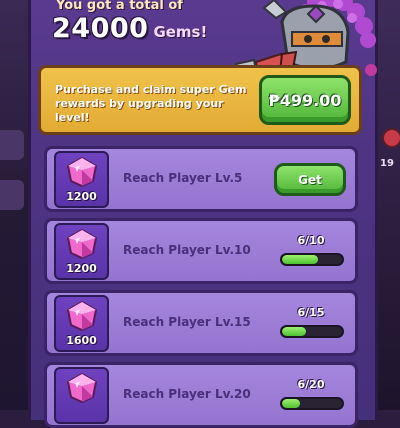 This screenshot has height=428, width=400. What do you see at coordinates (81, 340) in the screenshot?
I see `gem-reward-count: 1600` at bounding box center [81, 340].